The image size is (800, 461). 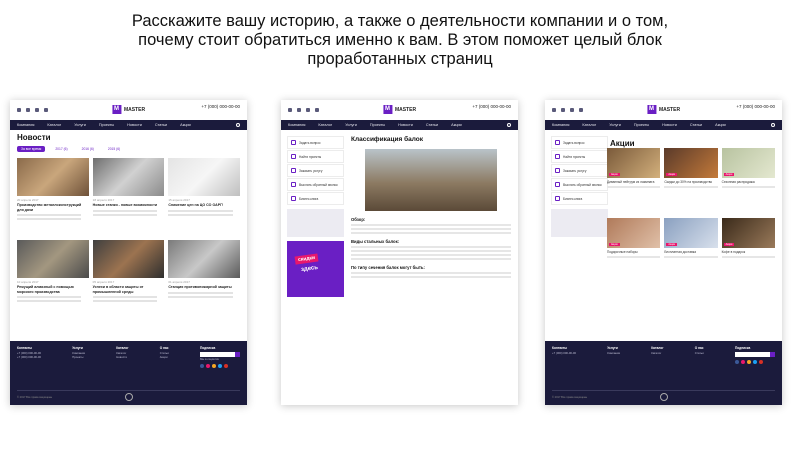 What do you see at coordinates (122, 357) in the screenshot?
I see `footer-link: Новости` at bounding box center [122, 357].